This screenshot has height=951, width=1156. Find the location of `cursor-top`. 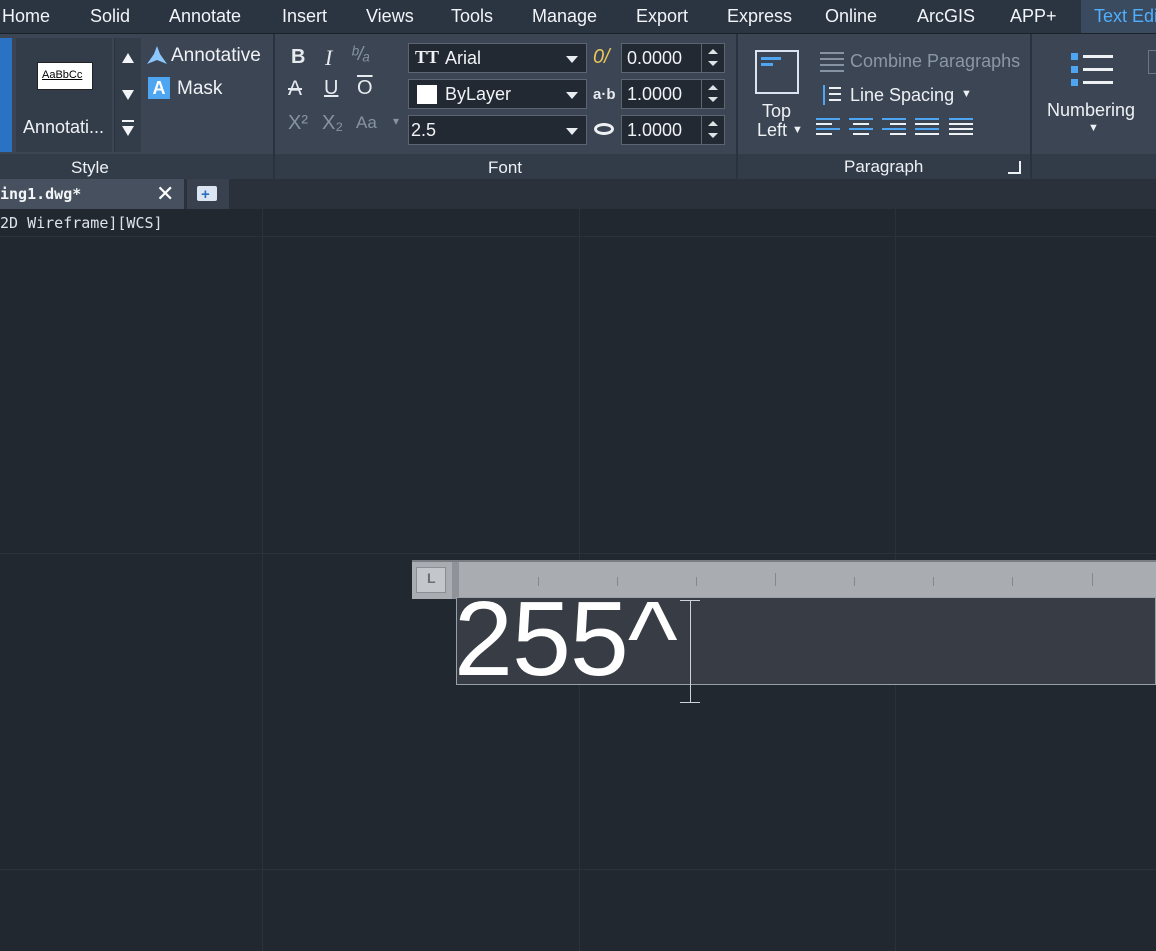

cursor-top is located at coordinates (690, 600).